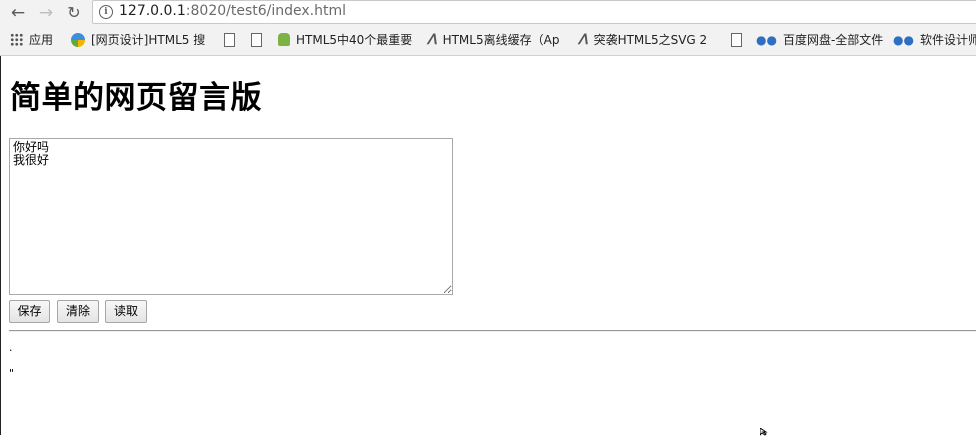  Describe the element at coordinates (148, 40) in the screenshot. I see `bookmark-label: [网页设计]HTML5 搜` at that location.